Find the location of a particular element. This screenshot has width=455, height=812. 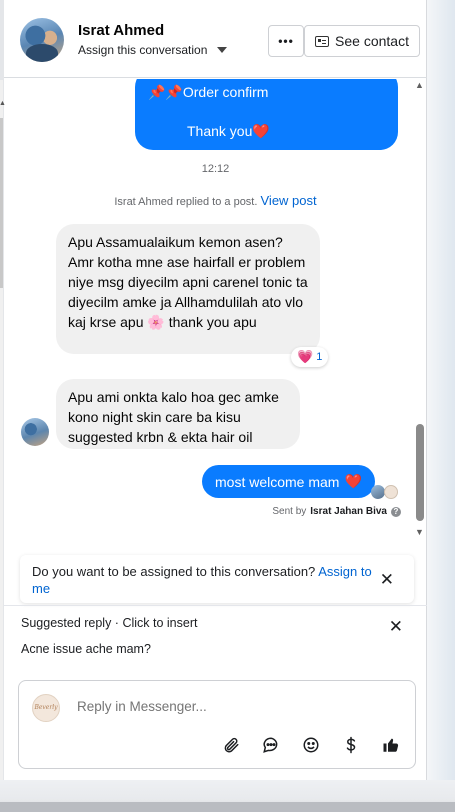

attachment-icon is located at coordinates (231, 745).